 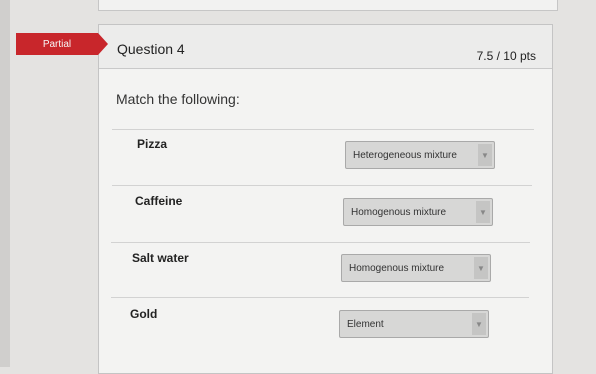 I want to click on match-term-gold: Gold, so click(x=144, y=314).